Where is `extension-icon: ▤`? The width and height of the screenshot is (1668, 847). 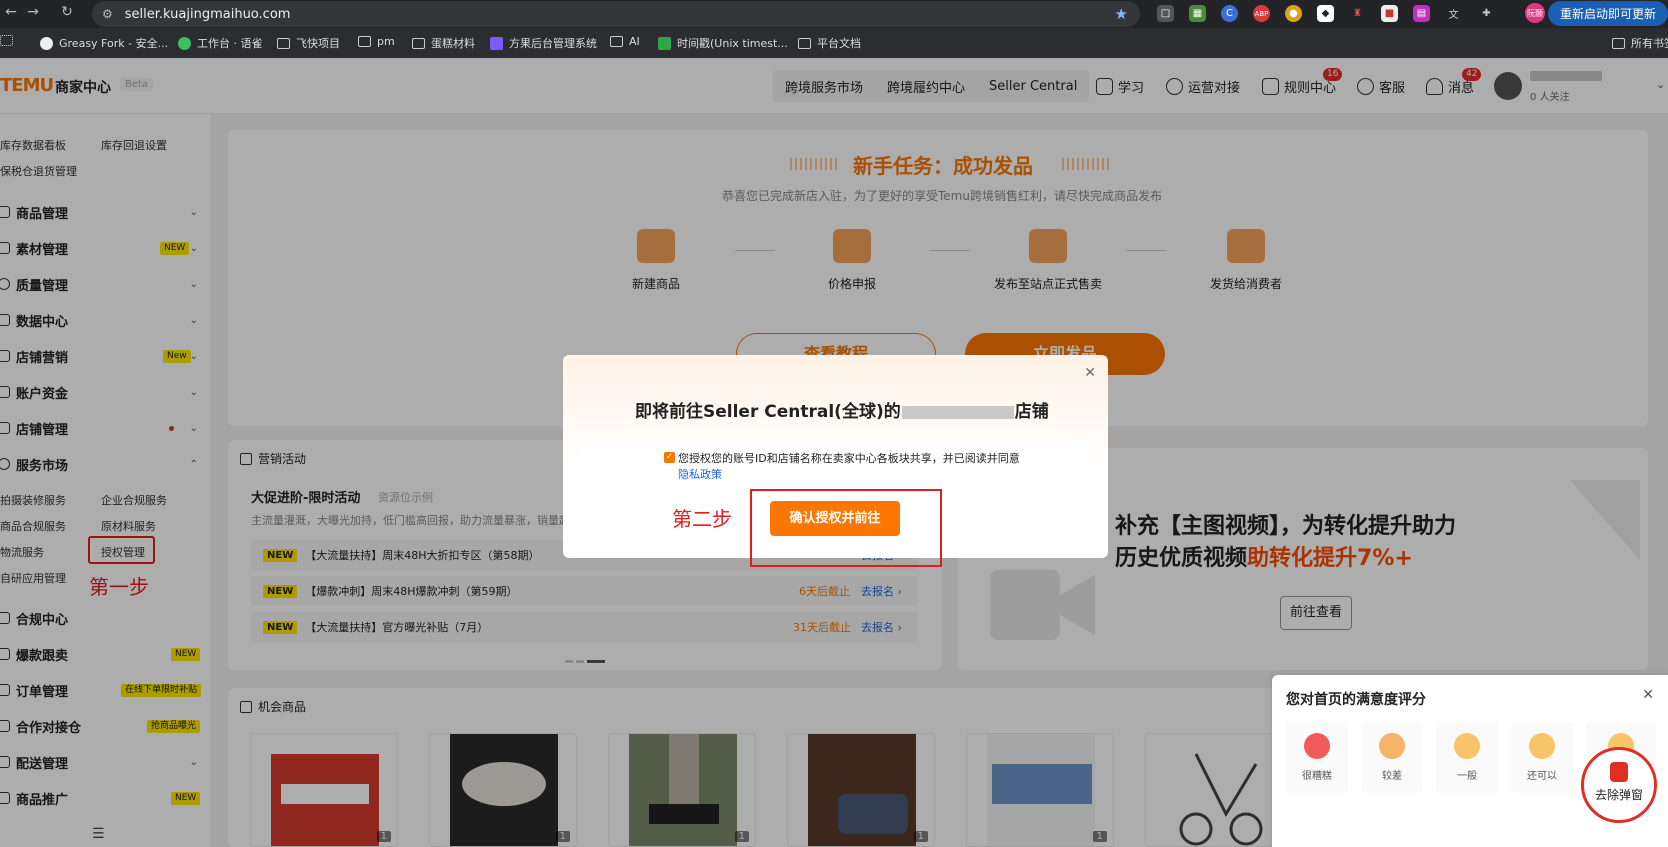 extension-icon: ▤ is located at coordinates (1421, 13).